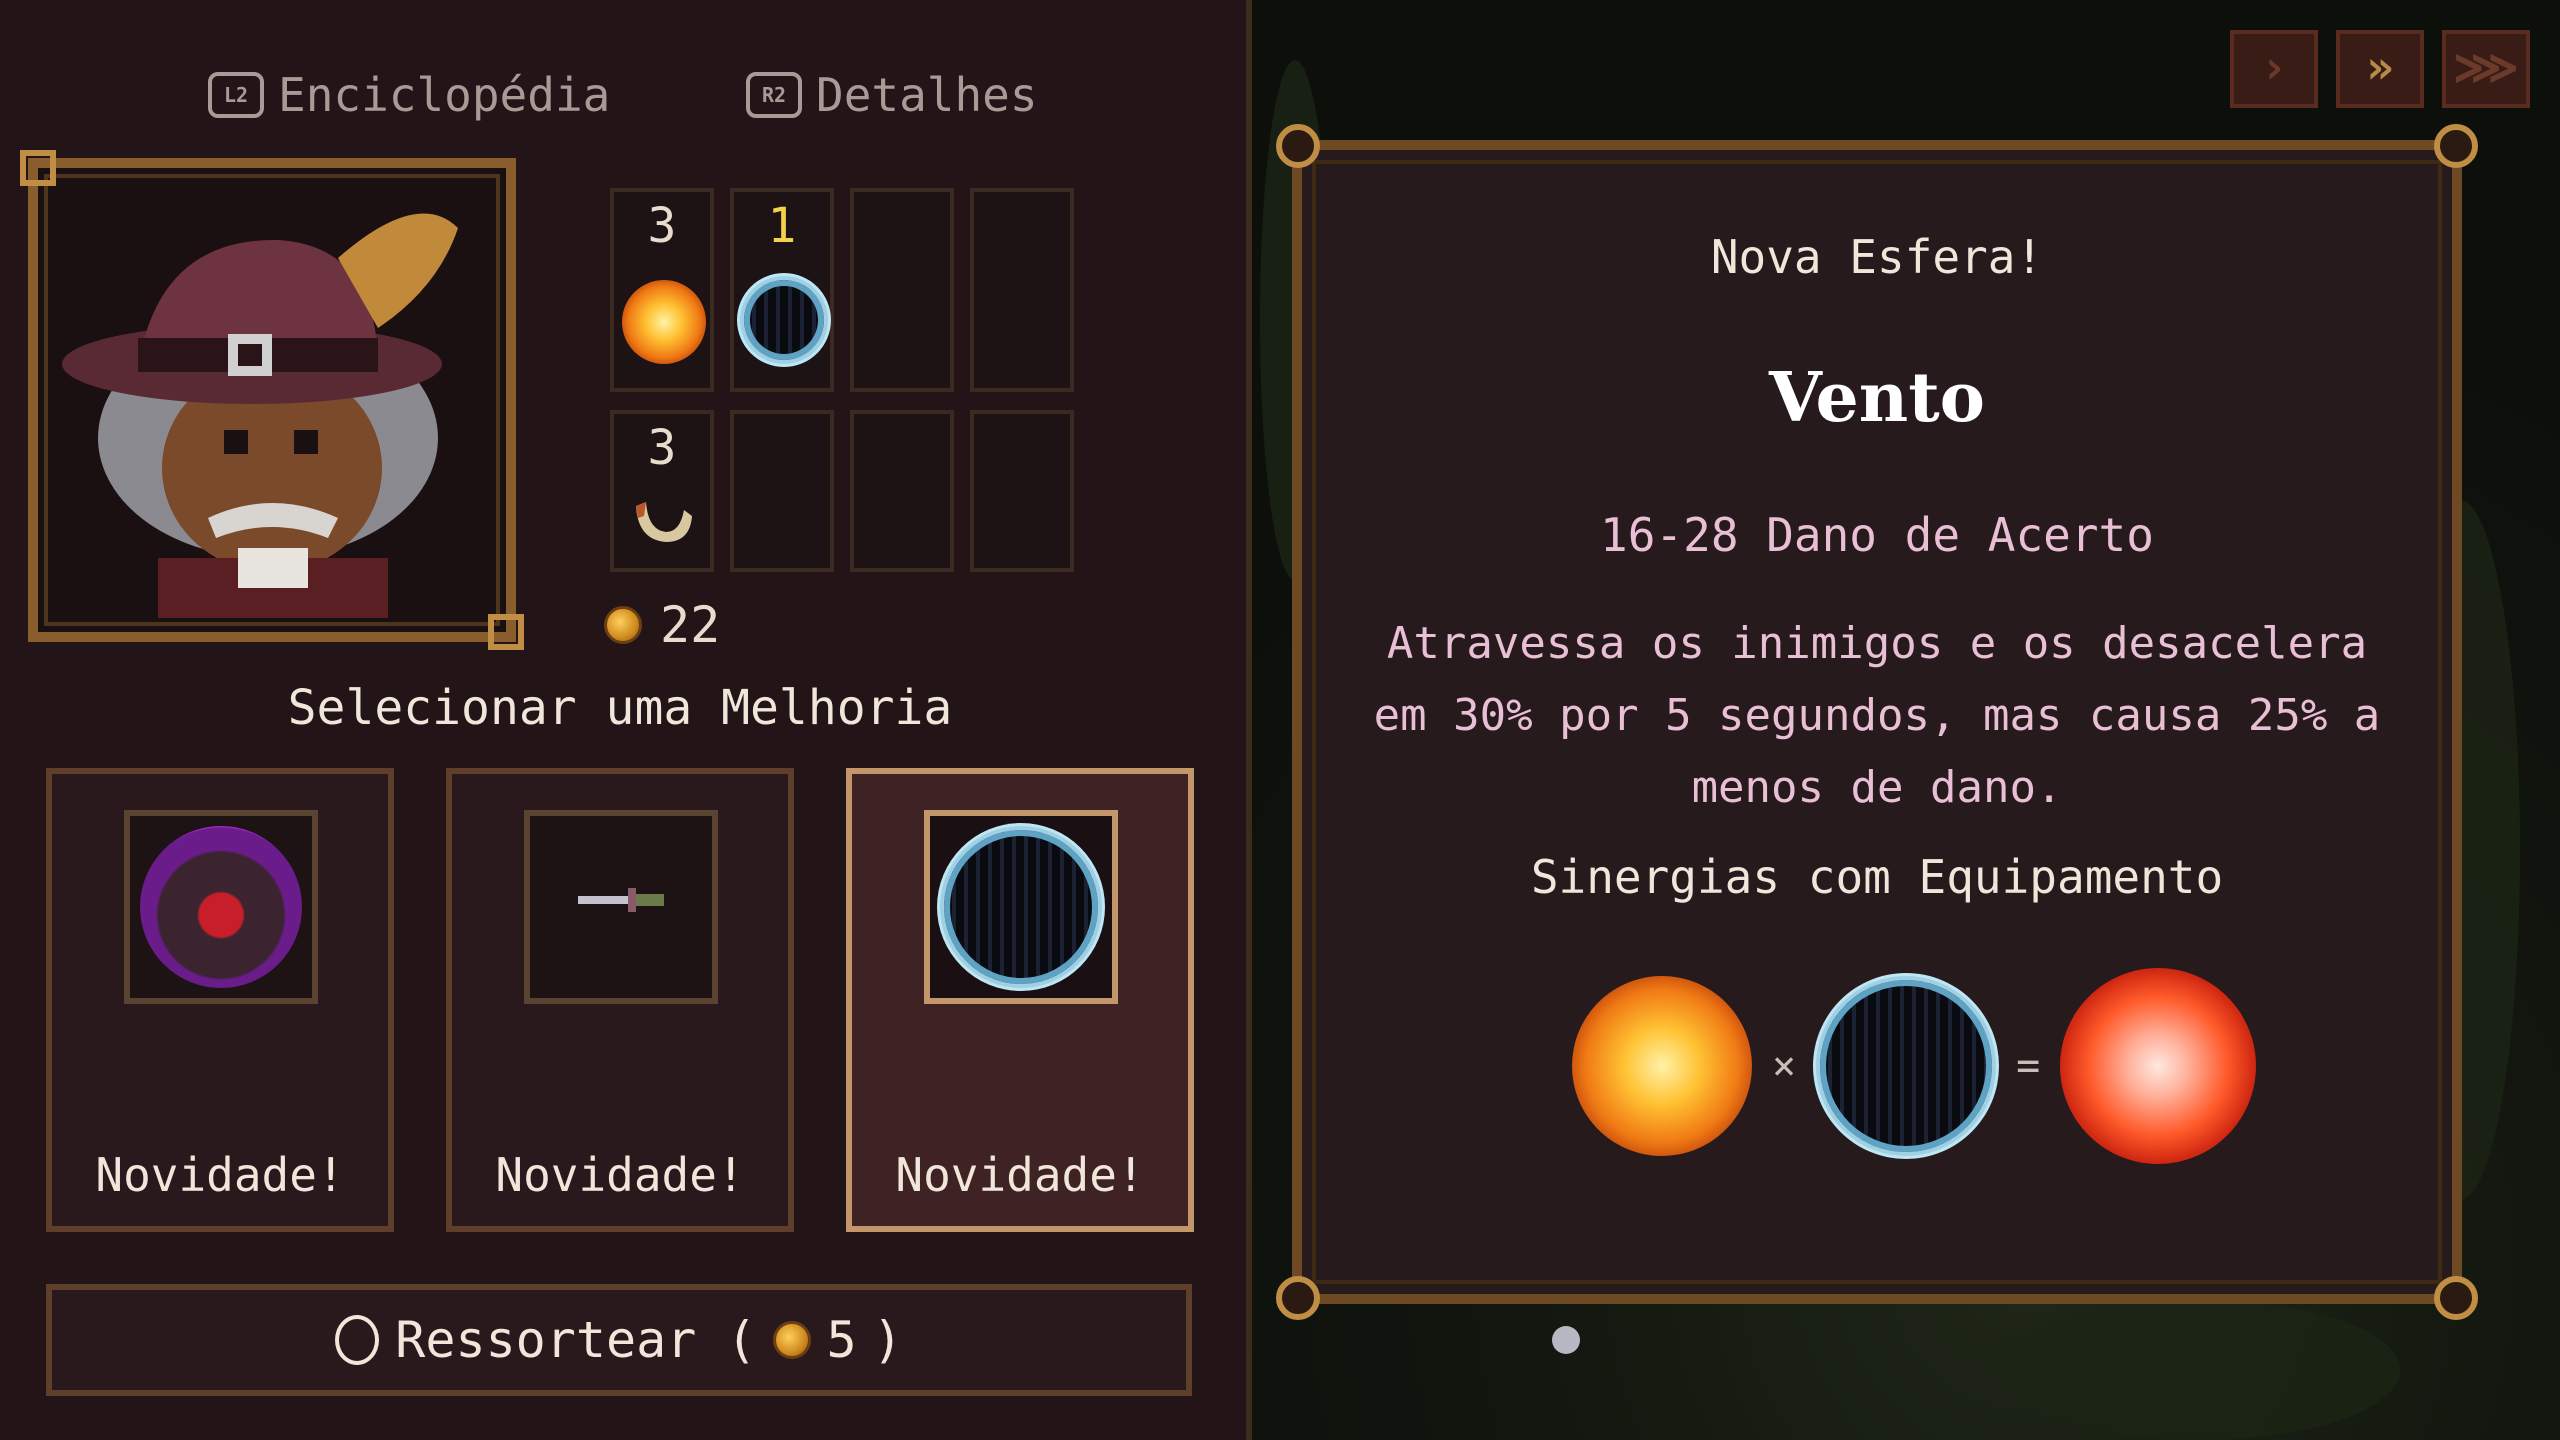 Image resolution: width=2560 pixels, height=1440 pixels. I want to click on dagger-icon, so click(621, 900).